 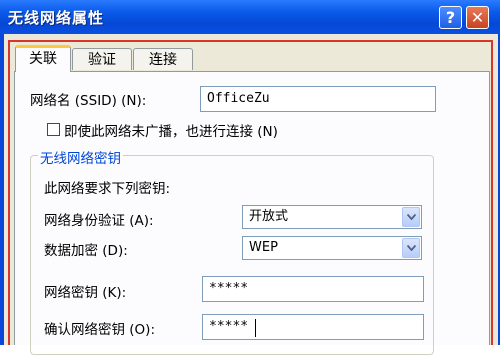 I want to click on tab-association: 关联, so click(x=43, y=58).